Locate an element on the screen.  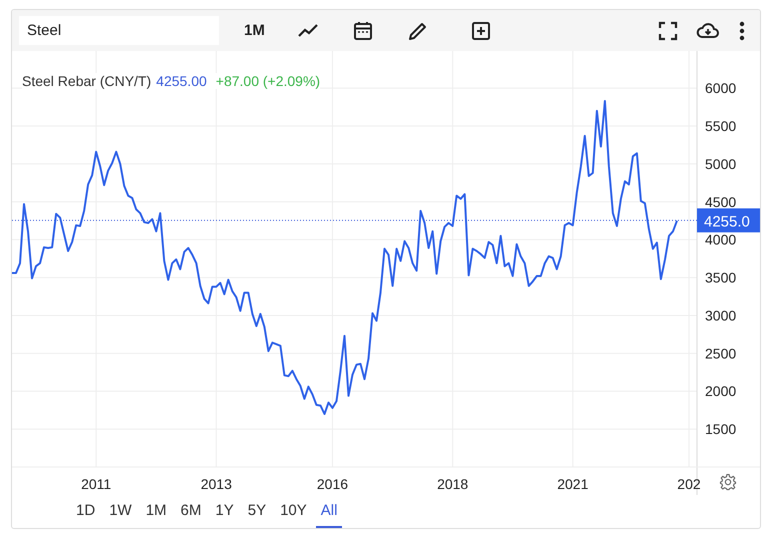
legend-price: 4255.00 is located at coordinates (181, 81).